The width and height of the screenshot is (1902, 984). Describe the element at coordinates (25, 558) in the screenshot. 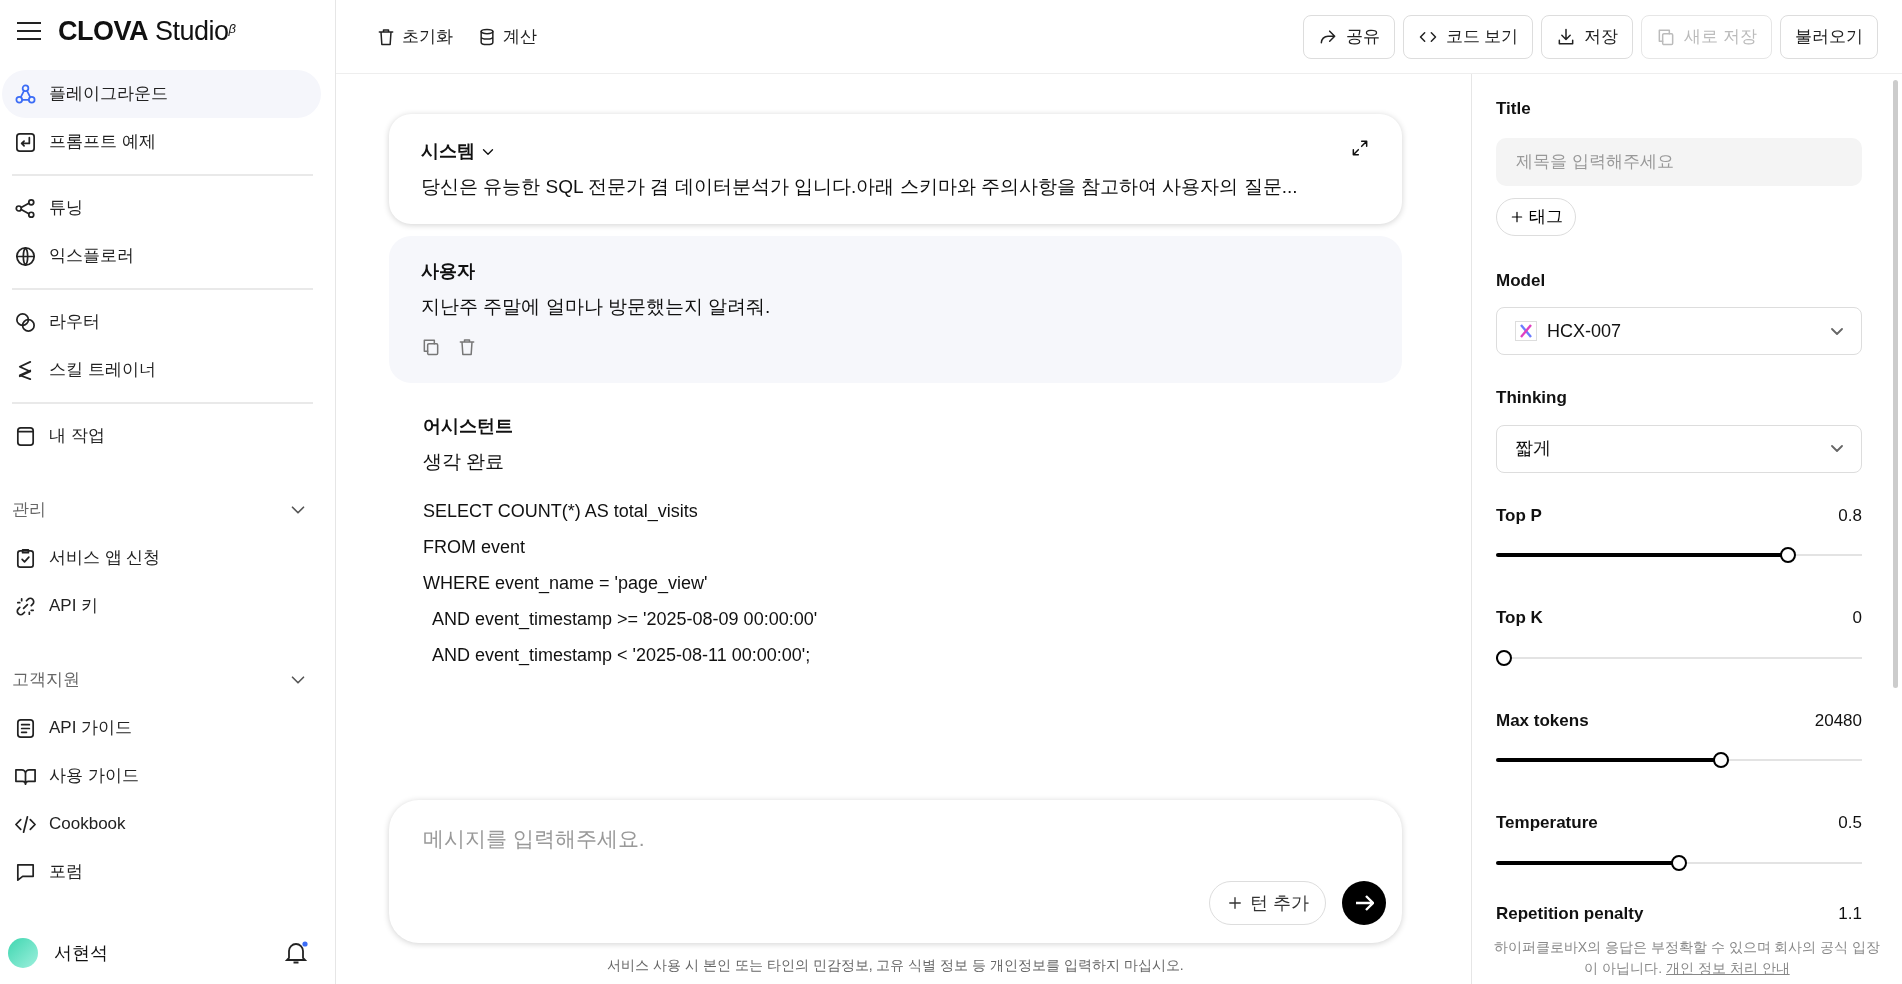

I see `clipboard-check-icon` at that location.